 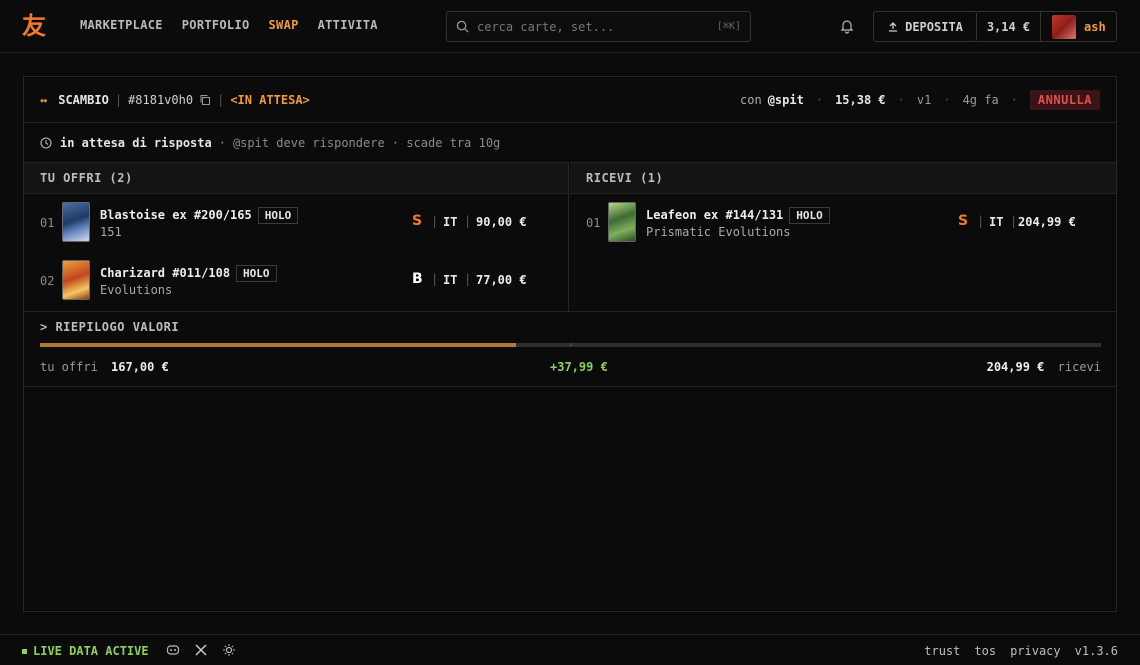 I want to click on user-menu: ash, so click(x=1078, y=26).